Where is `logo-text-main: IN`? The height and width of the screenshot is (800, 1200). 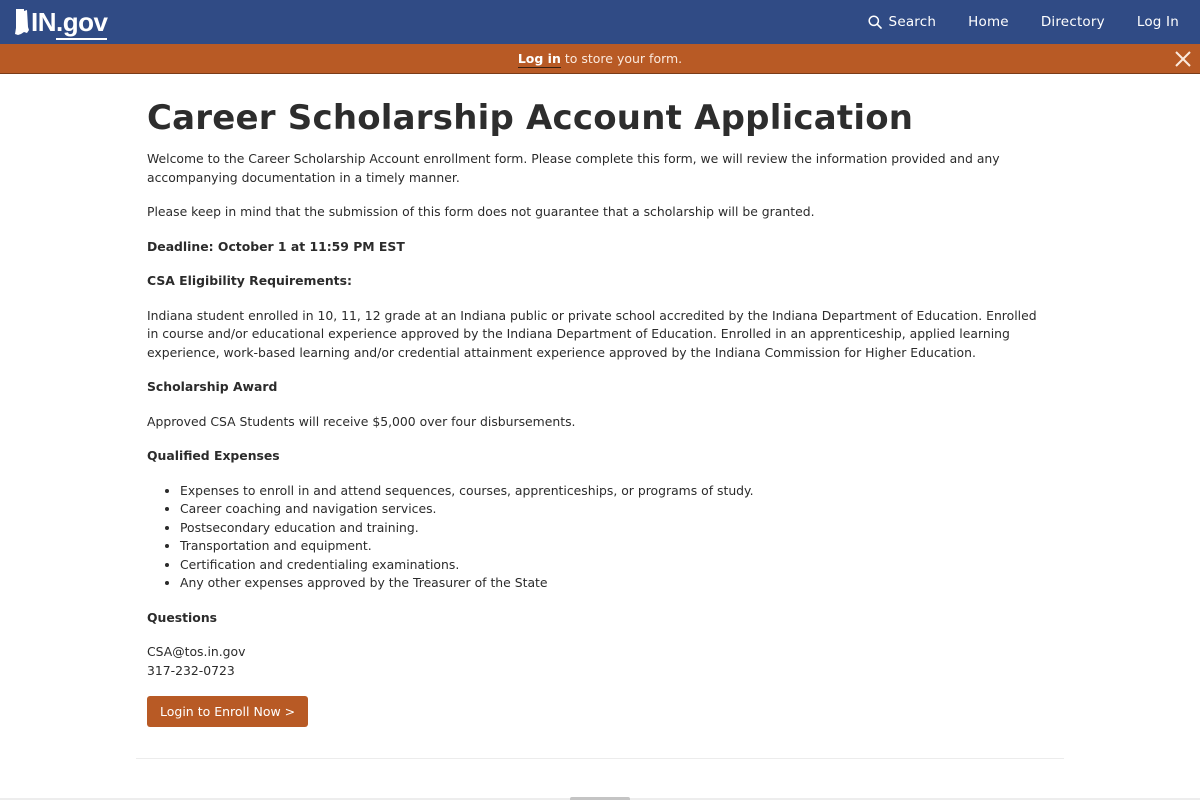
logo-text-main: IN is located at coordinates (44, 22).